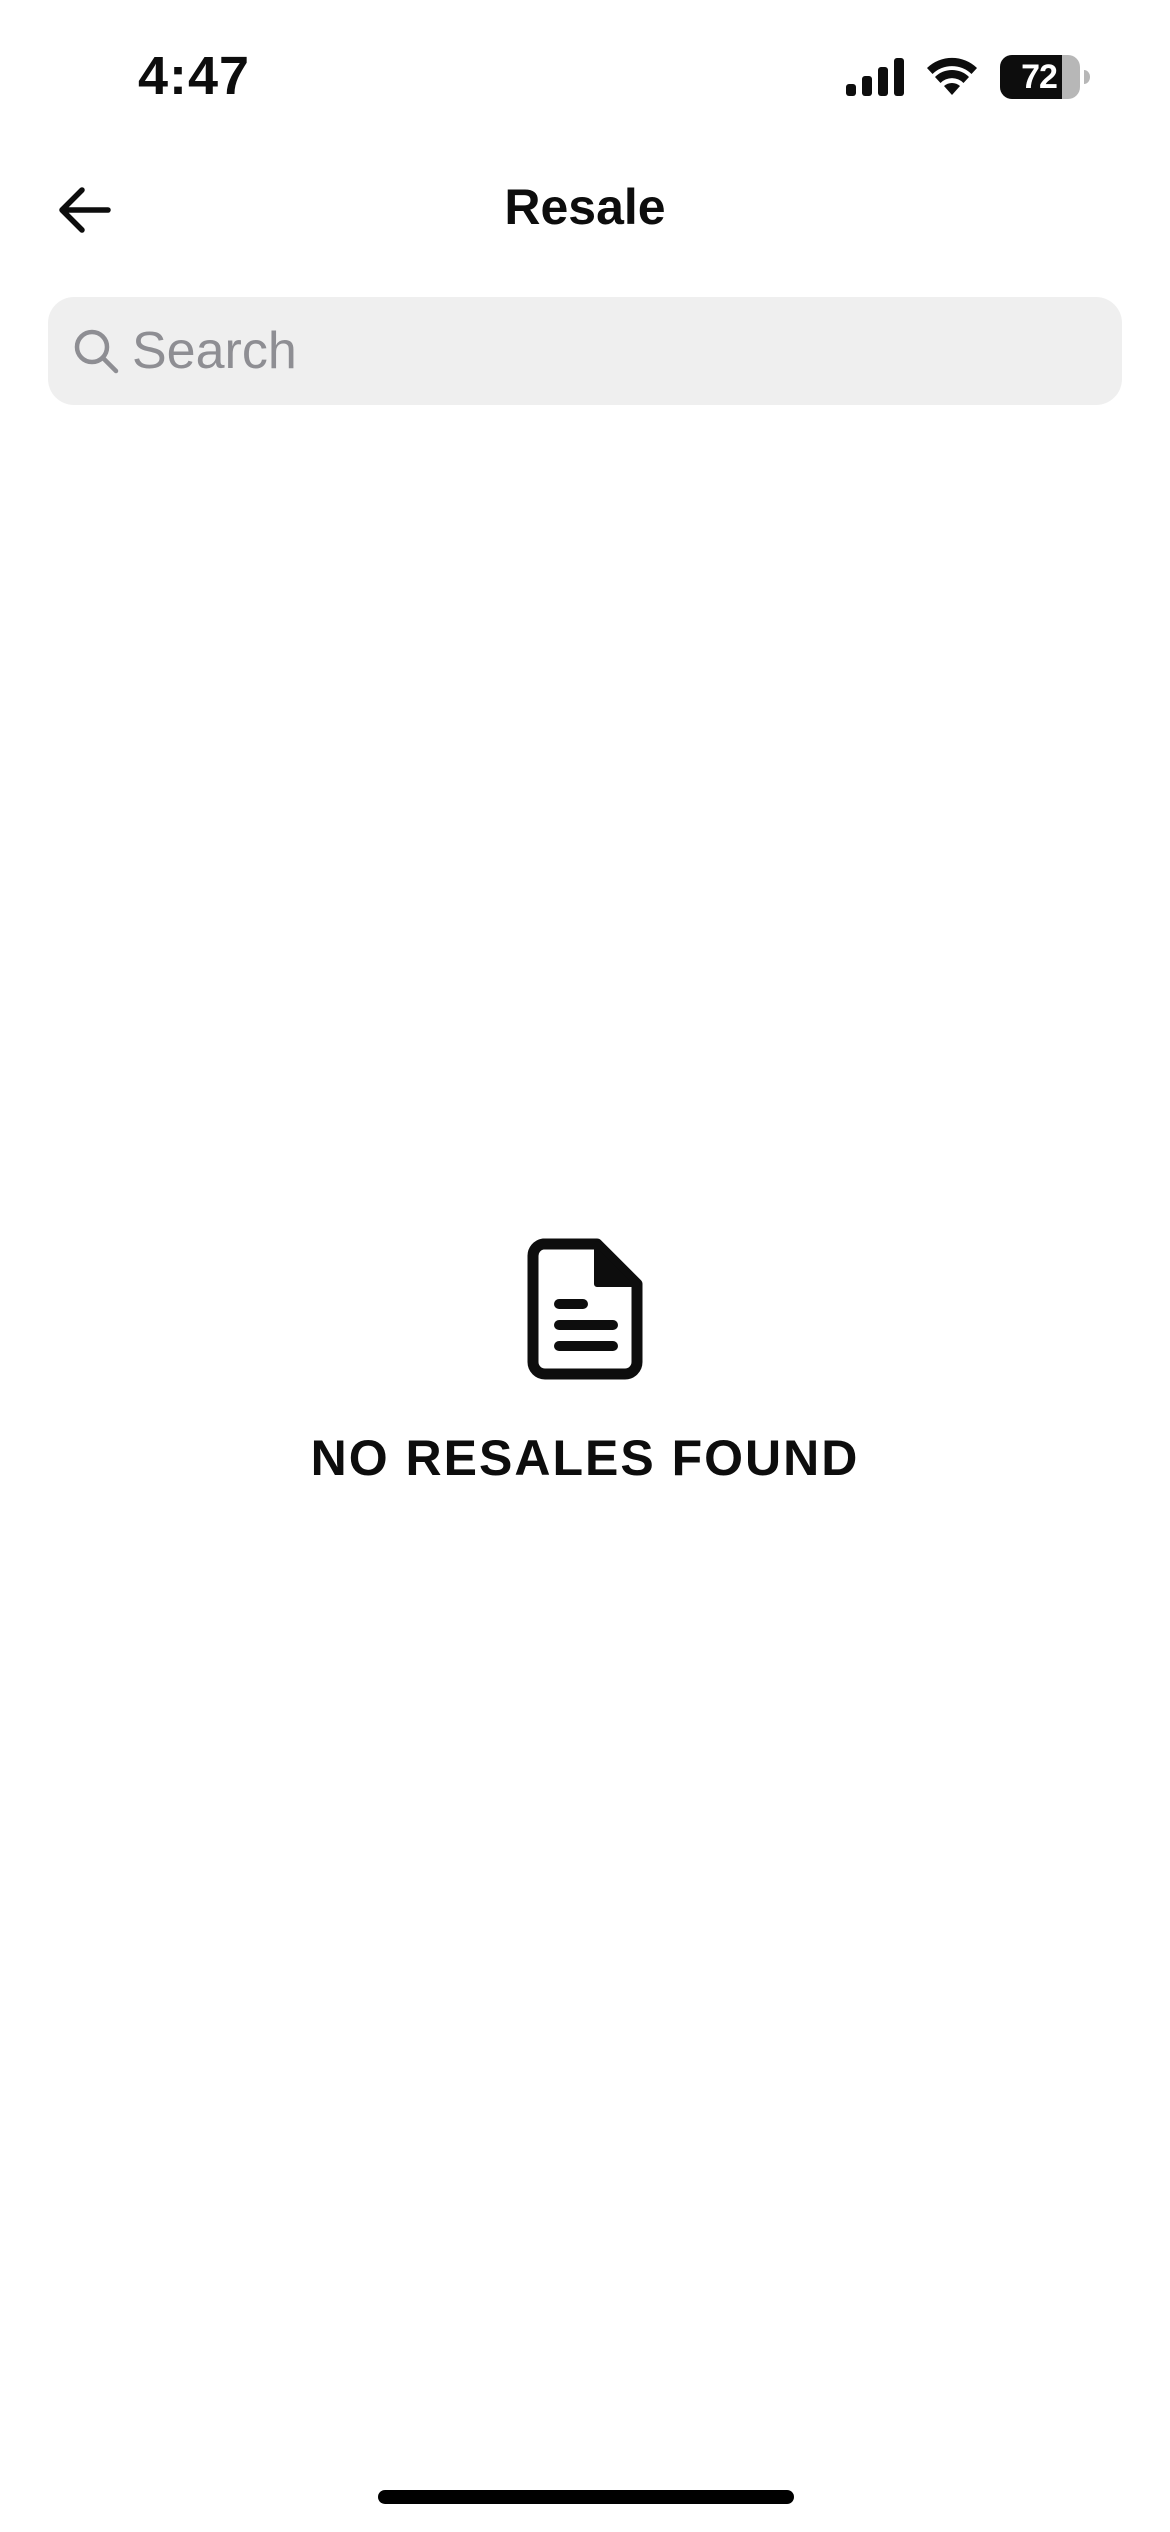 The width and height of the screenshot is (1170, 2532). I want to click on search-bar, so click(585, 351).